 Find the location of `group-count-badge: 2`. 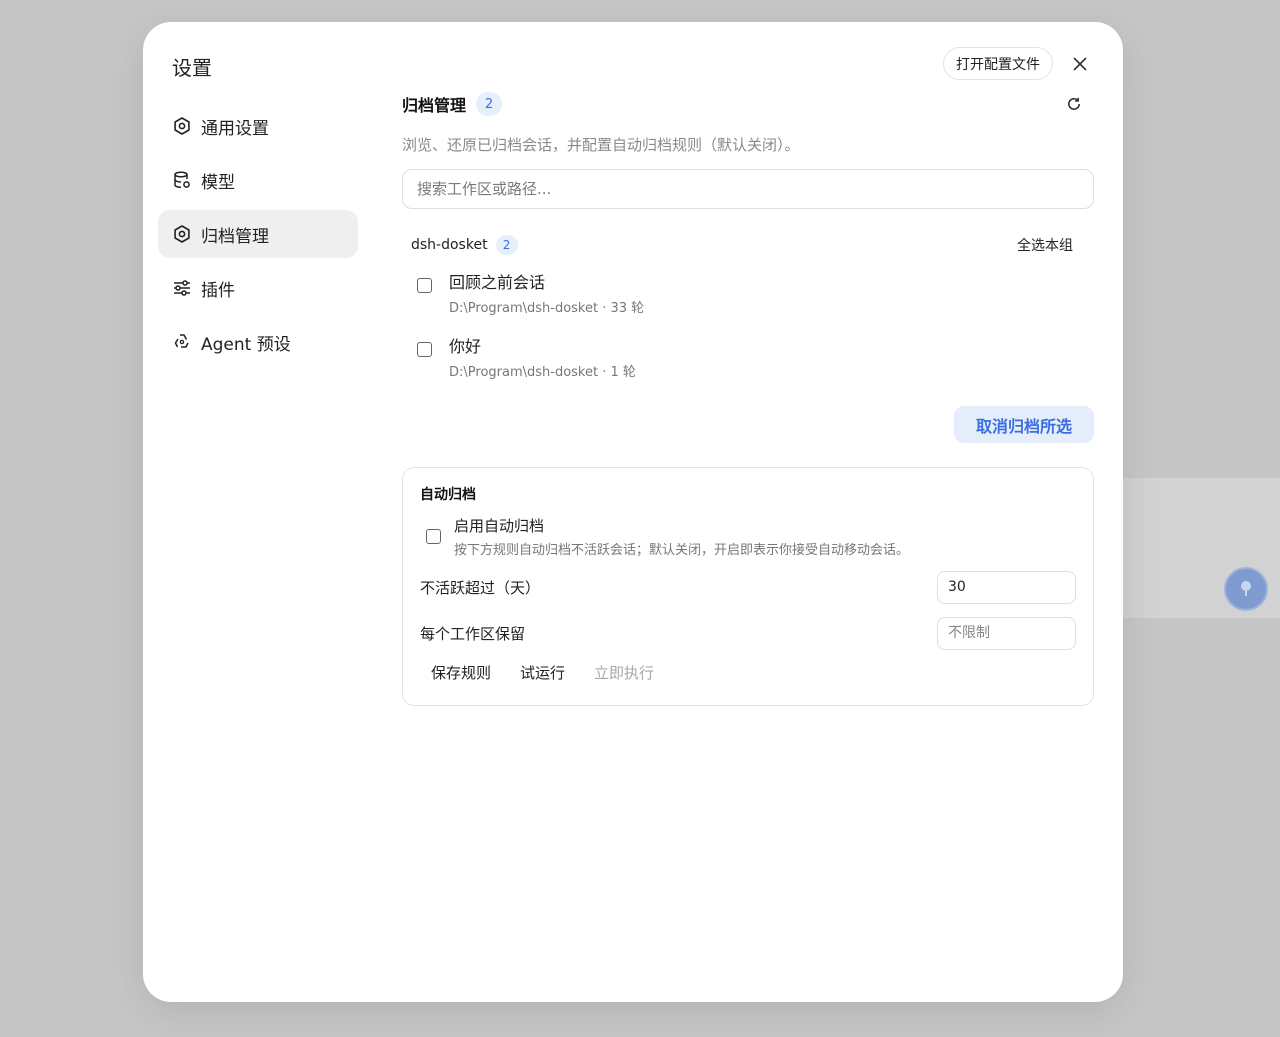

group-count-badge: 2 is located at coordinates (506, 245).